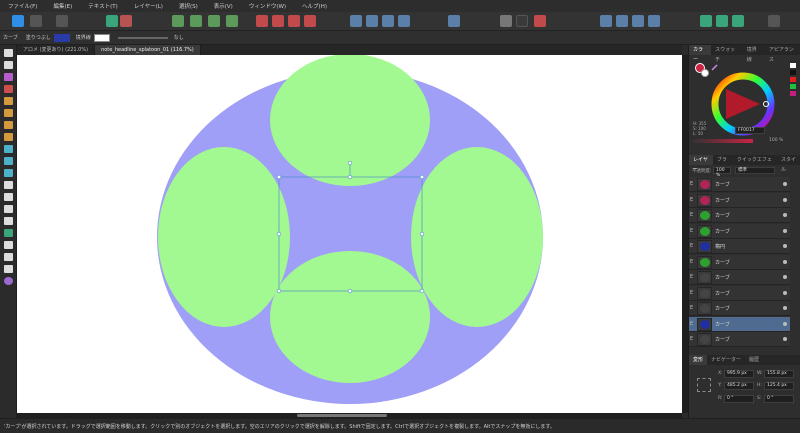  What do you see at coordinates (196, 21) in the screenshot?
I see `insert-inside-icon` at bounding box center [196, 21].